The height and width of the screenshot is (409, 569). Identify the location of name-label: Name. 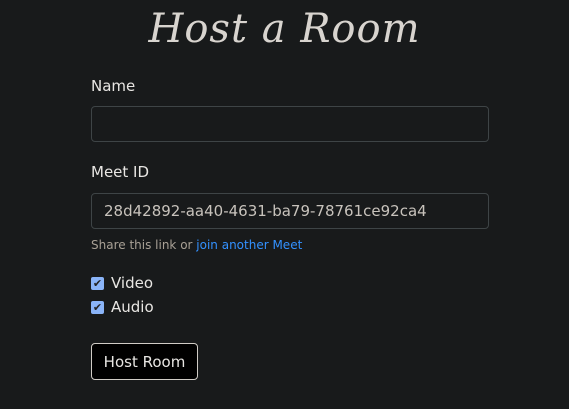
(113, 86).